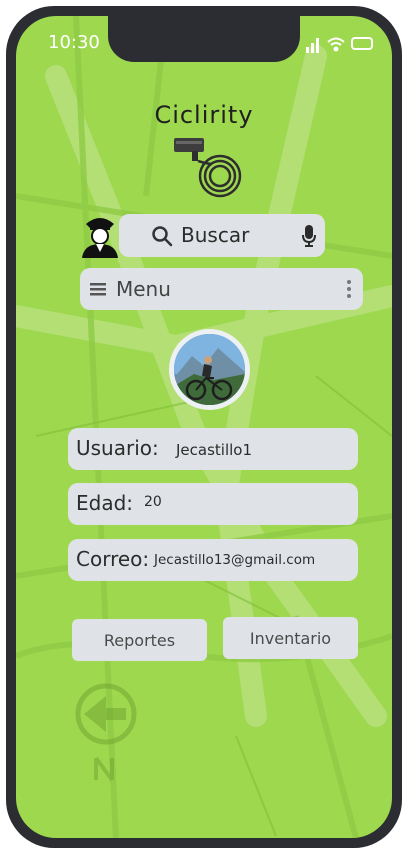 The width and height of the screenshot is (407, 852). I want to click on menu-bar: Menu, so click(221, 289).